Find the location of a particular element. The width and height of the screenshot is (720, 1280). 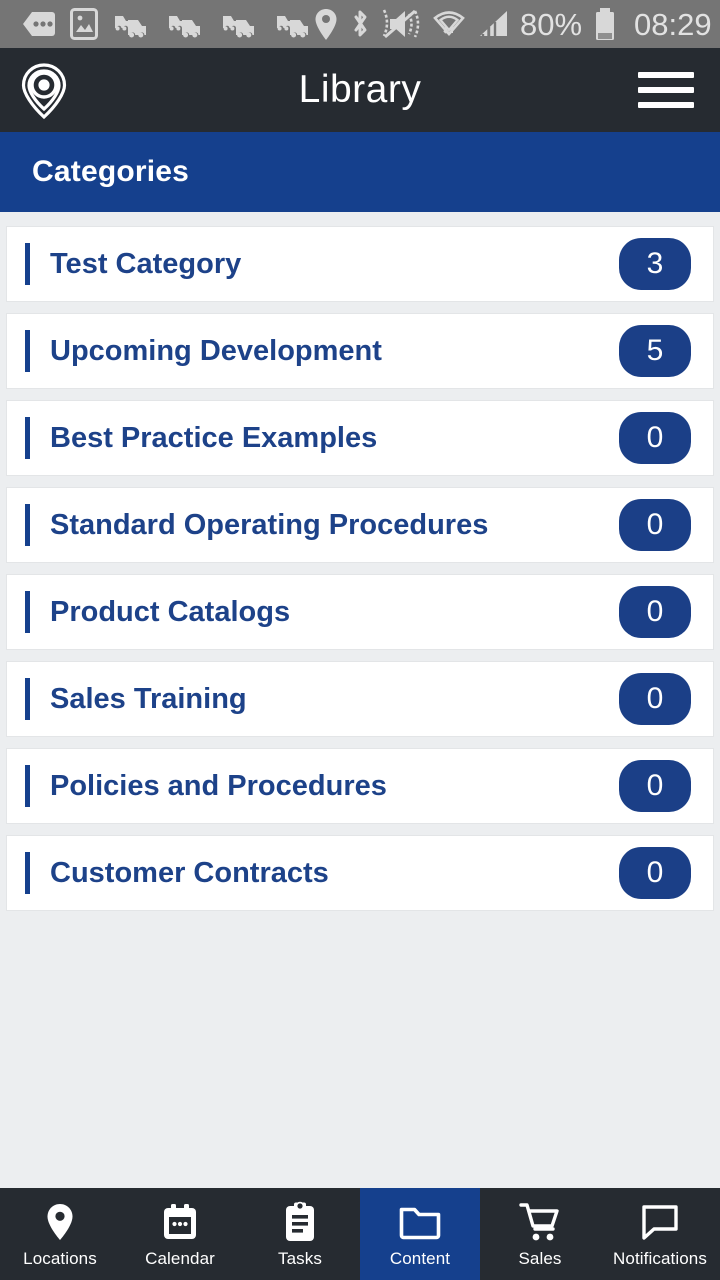

app-bar: Library is located at coordinates (360, 90).